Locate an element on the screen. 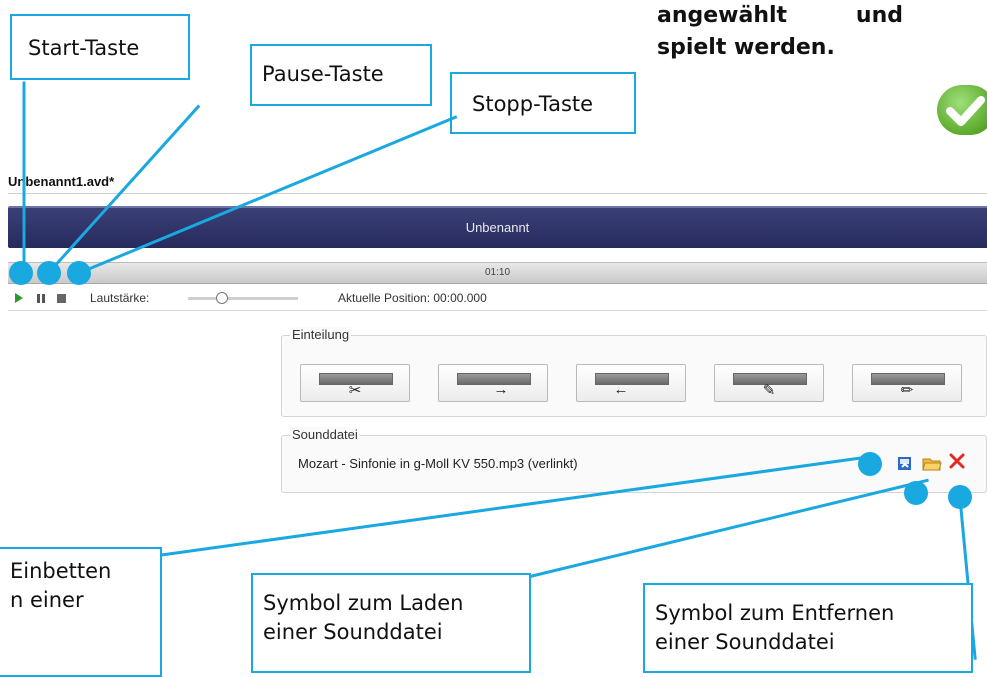  volume-label: Lautstärke: is located at coordinates (120, 298).